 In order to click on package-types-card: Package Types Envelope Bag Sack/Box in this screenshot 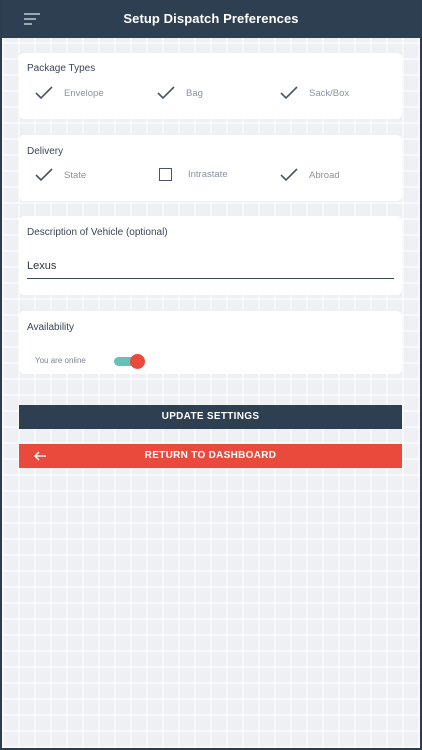, I will do `click(210, 86)`.